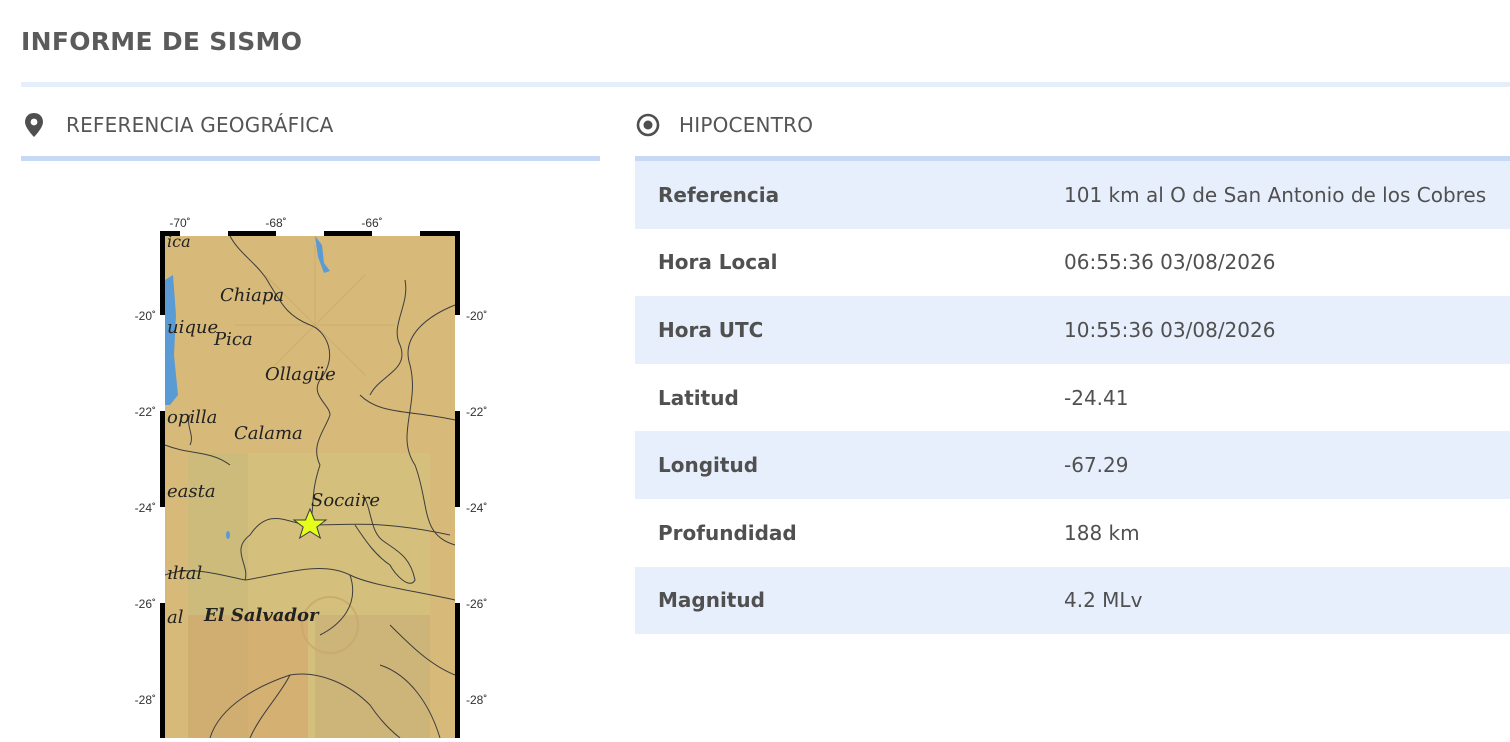  What do you see at coordinates (698, 397) in the screenshot?
I see `row-label: Latitud` at bounding box center [698, 397].